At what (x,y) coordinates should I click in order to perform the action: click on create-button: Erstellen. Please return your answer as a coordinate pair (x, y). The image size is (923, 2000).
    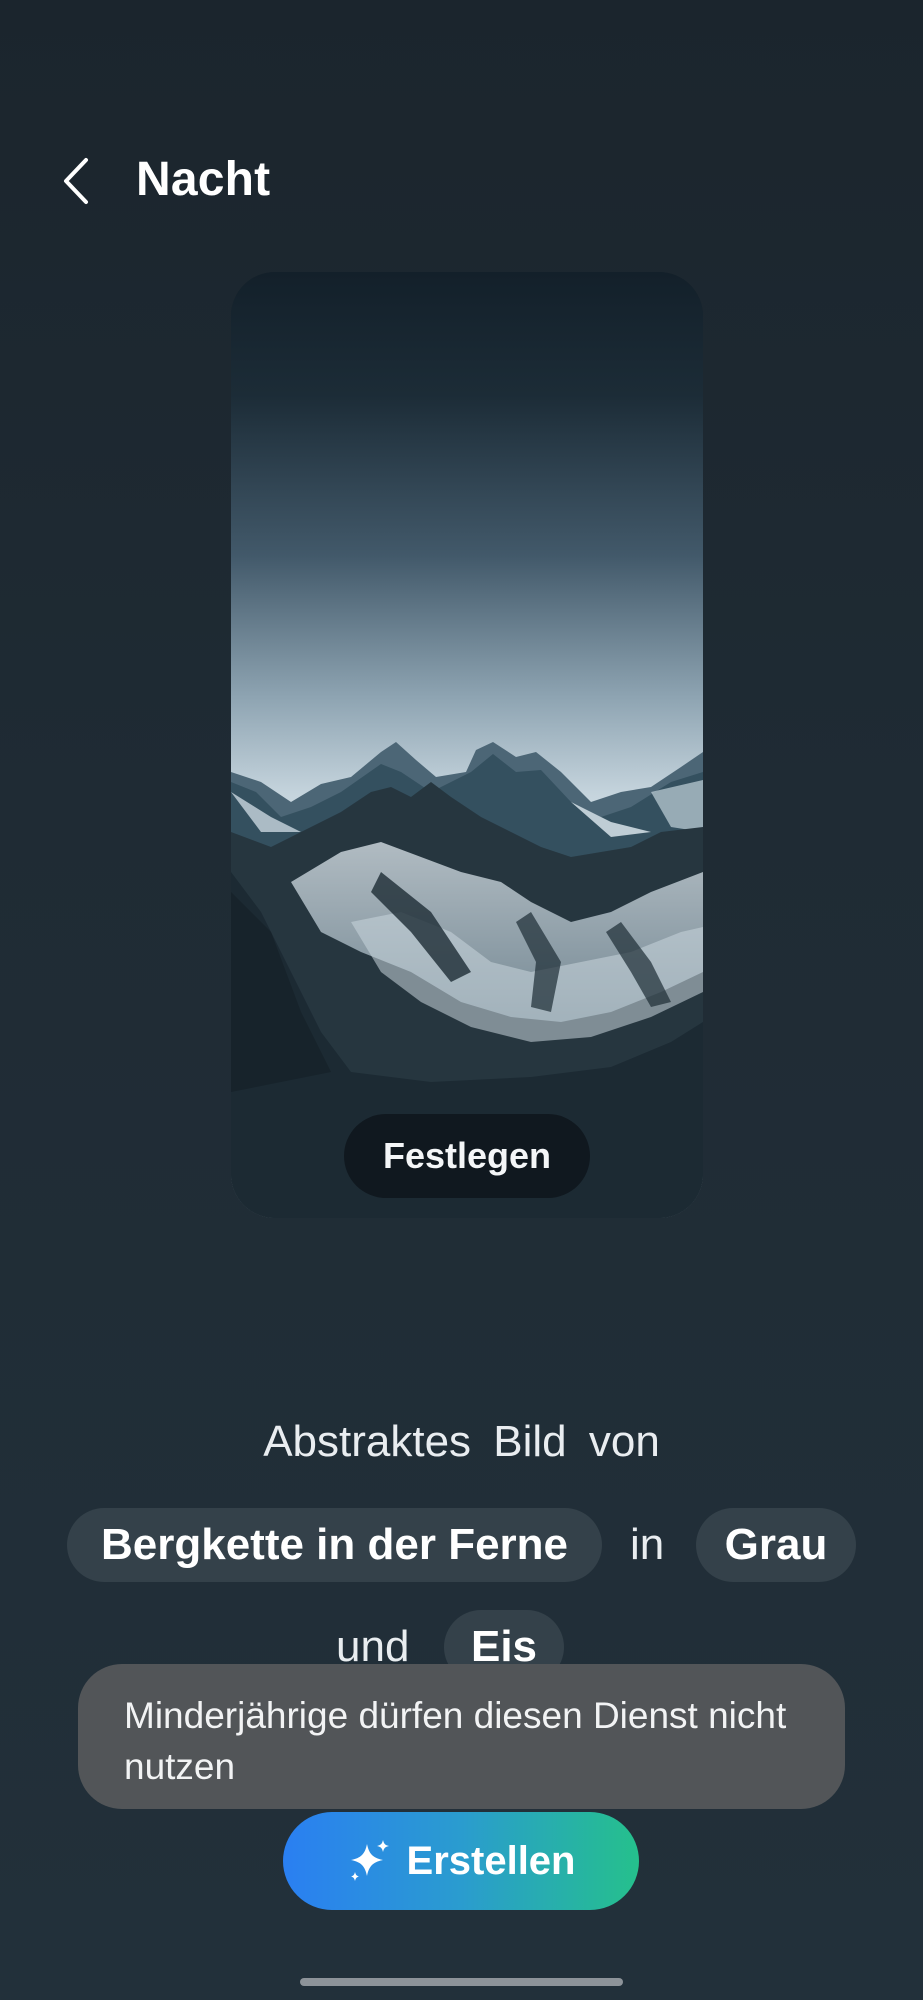
    Looking at the image, I should click on (461, 1861).